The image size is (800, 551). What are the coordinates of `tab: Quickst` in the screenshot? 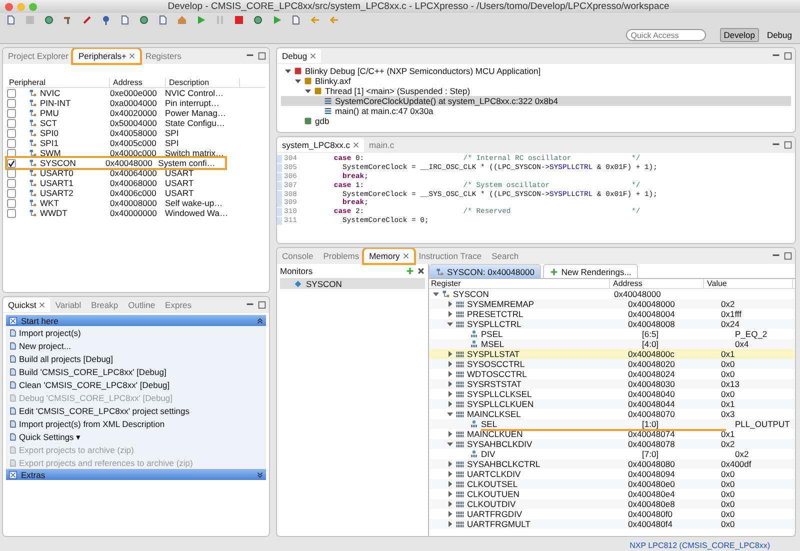 It's located at (26, 305).